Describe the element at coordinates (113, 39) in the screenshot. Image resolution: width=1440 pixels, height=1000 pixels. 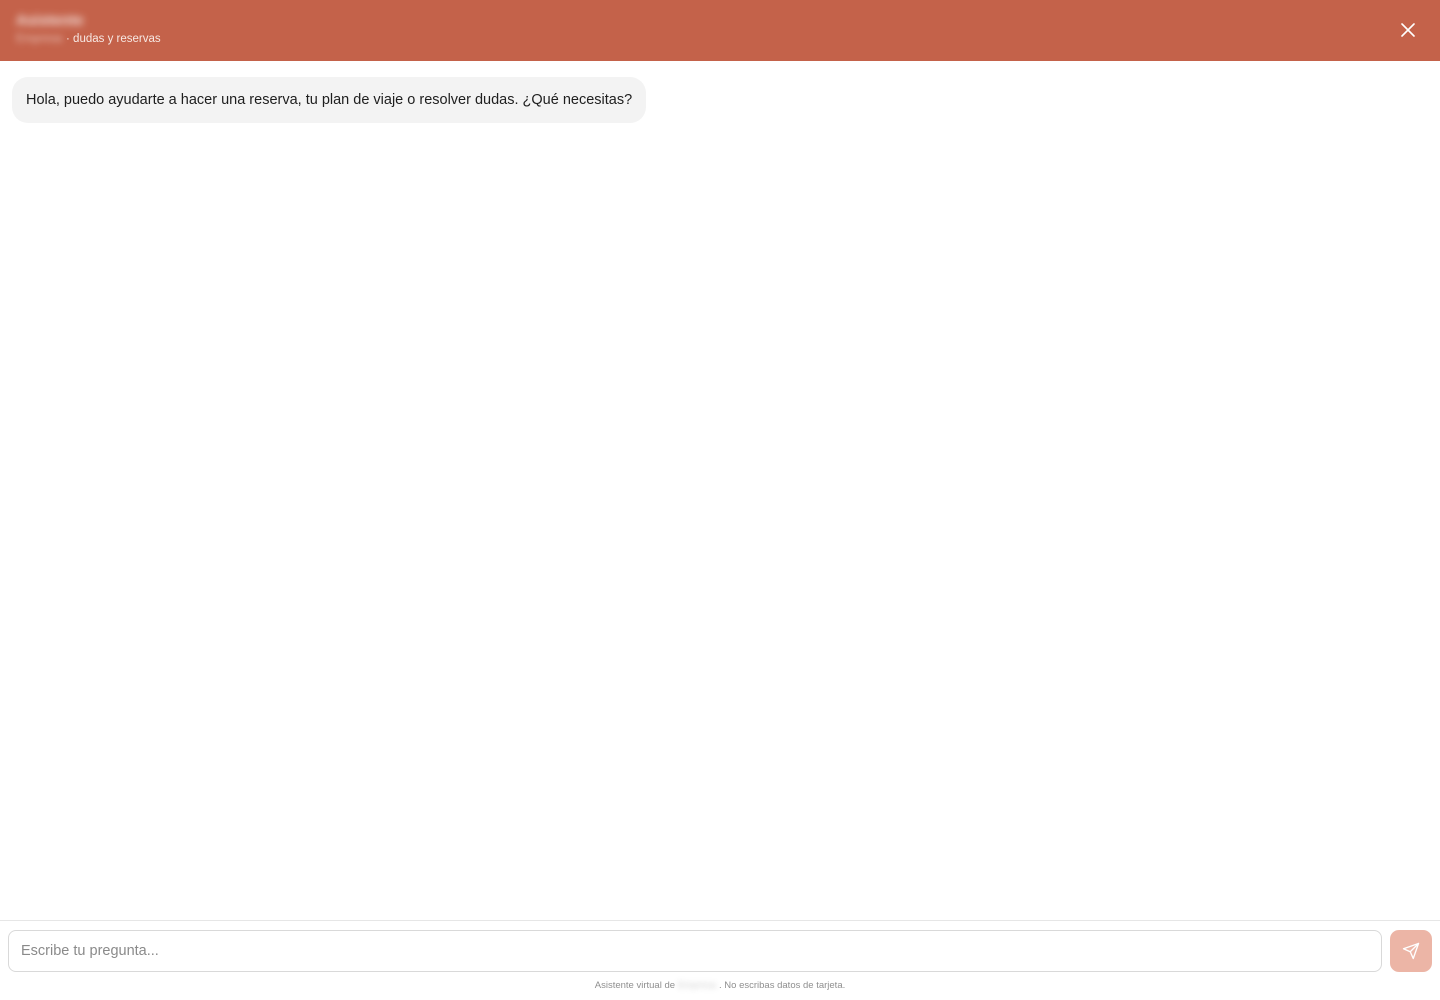
I see `subtitle-text: · dudas y reservas` at that location.